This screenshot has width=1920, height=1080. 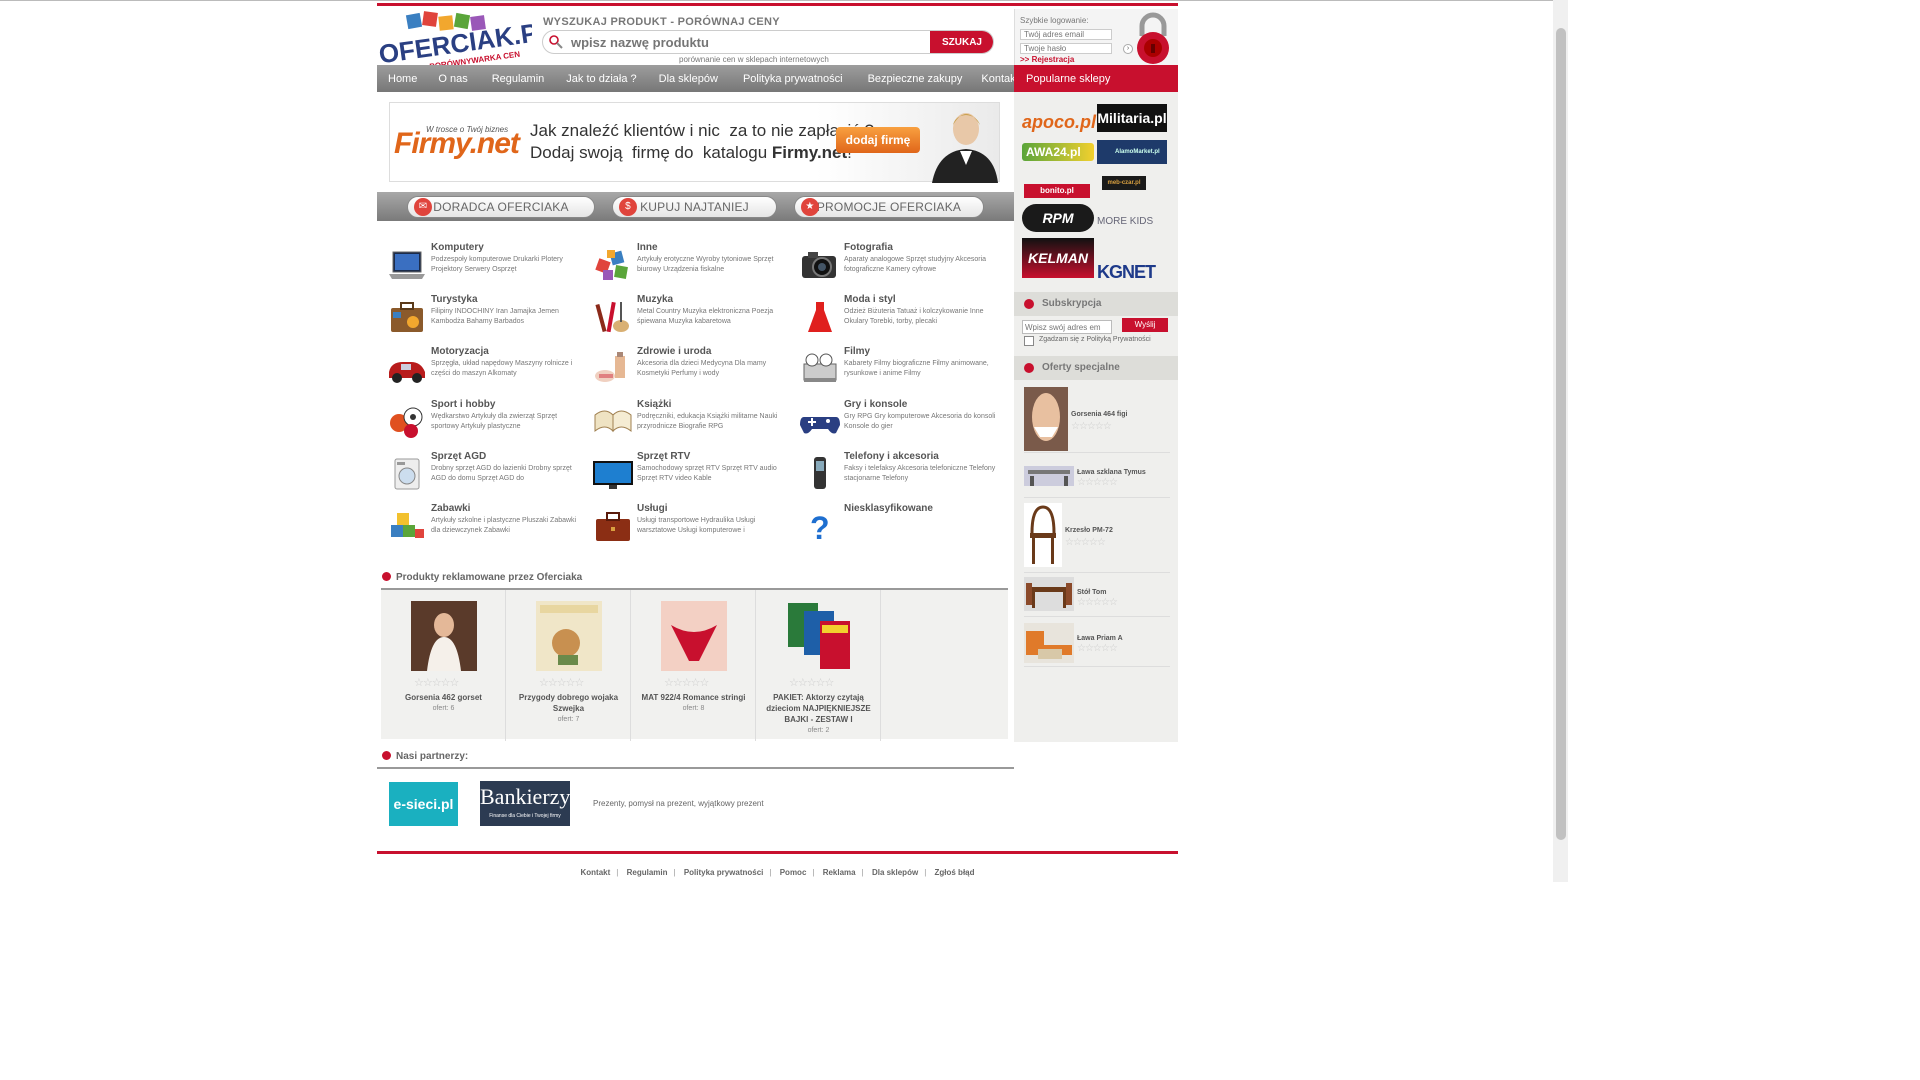 I want to click on cosmetics-icon, so click(x=610, y=367).